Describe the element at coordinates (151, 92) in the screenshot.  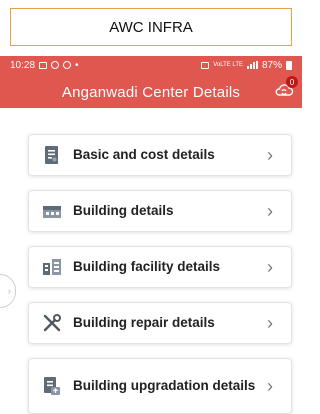
I see `app-title: Anganwadi Center Details` at that location.